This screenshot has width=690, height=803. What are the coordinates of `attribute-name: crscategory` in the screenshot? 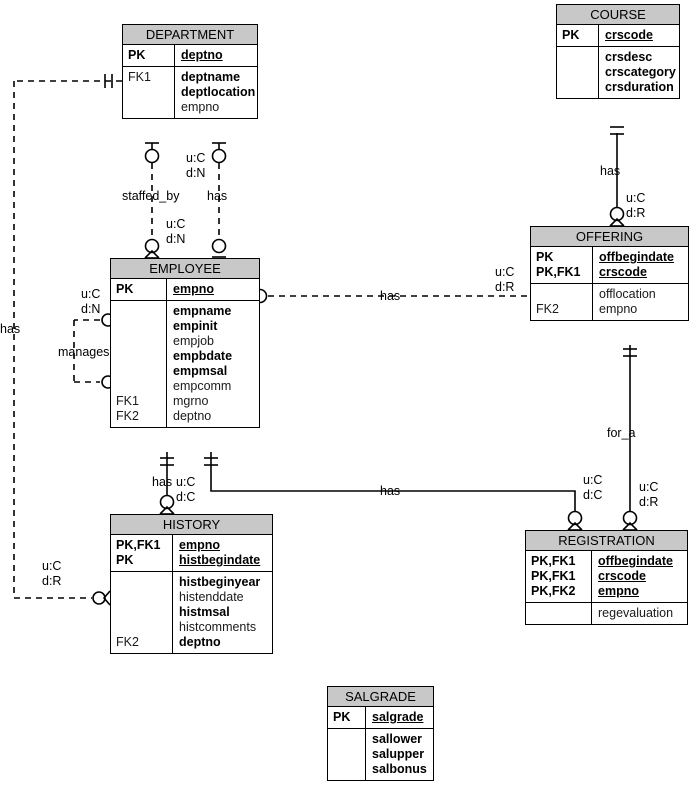 It's located at (640, 72).